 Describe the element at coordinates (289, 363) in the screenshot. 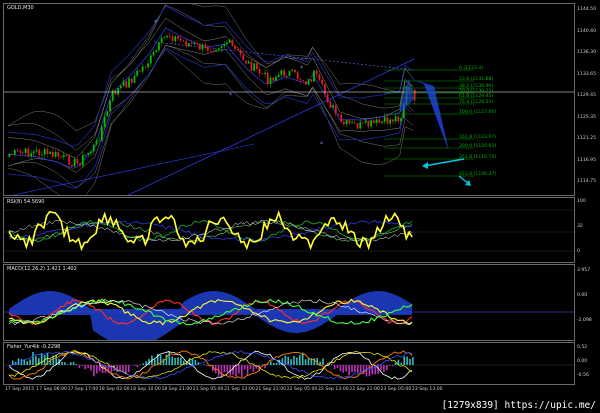

I see `fisher-pane: Fisher_Yur4ik -0.2298` at that location.